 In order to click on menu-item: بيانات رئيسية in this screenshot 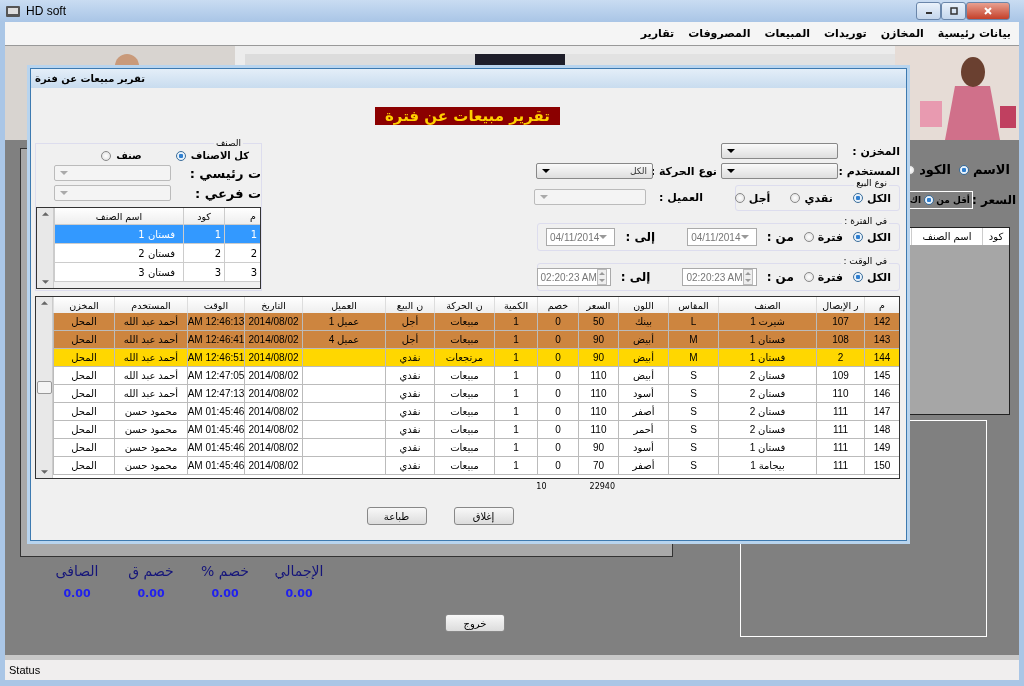, I will do `click(974, 33)`.